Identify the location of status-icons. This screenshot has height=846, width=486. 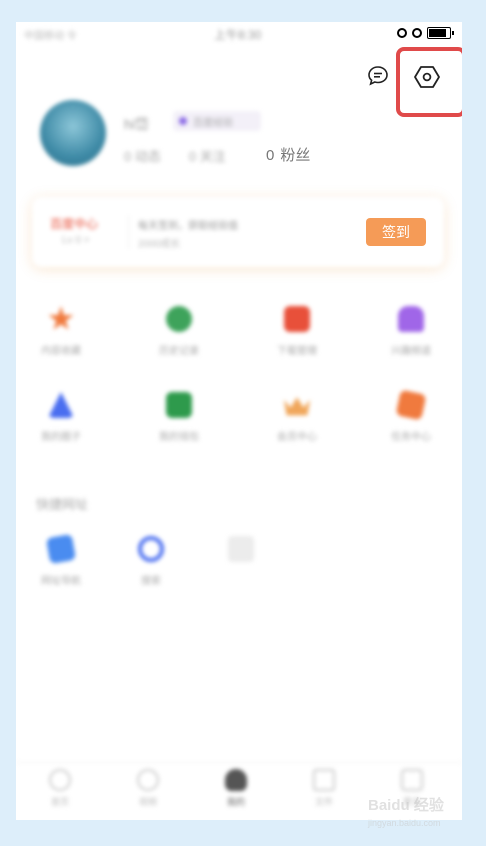
(425, 33).